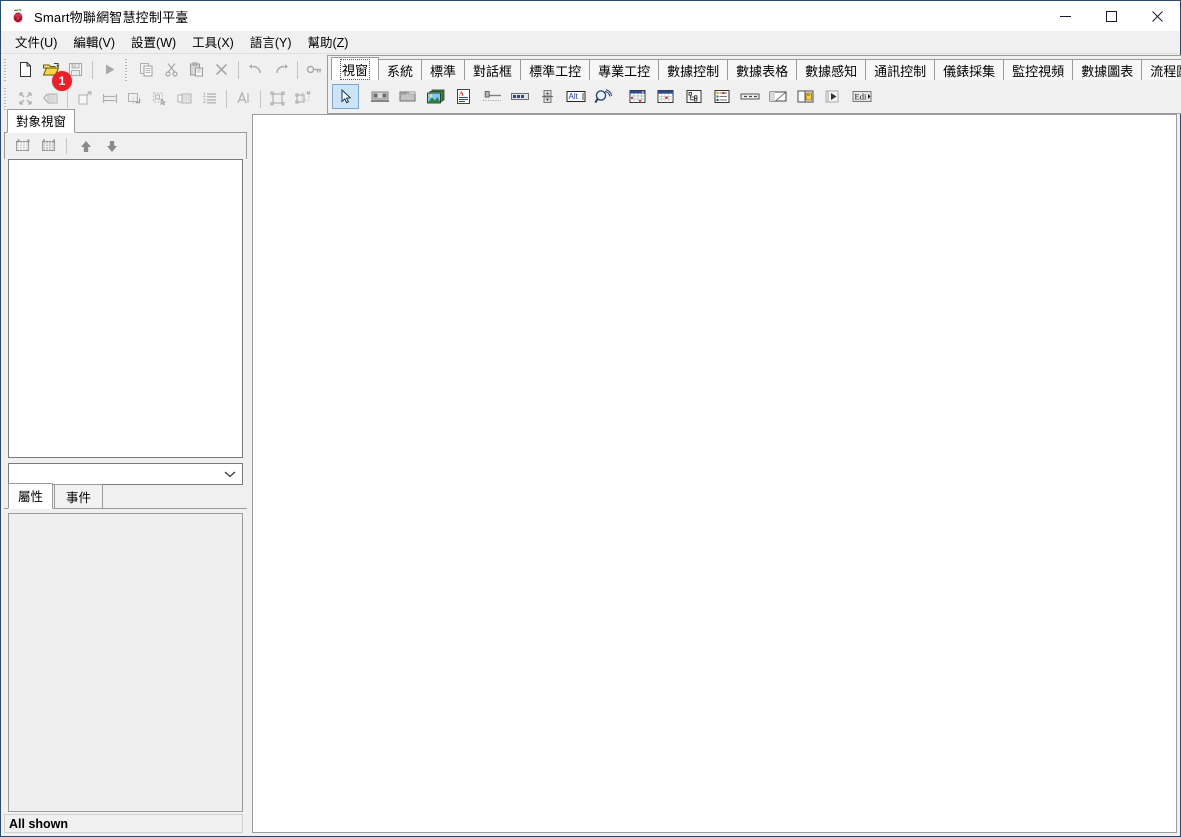 The height and width of the screenshot is (837, 1181). What do you see at coordinates (196, 70) in the screenshot?
I see `paste-button` at bounding box center [196, 70].